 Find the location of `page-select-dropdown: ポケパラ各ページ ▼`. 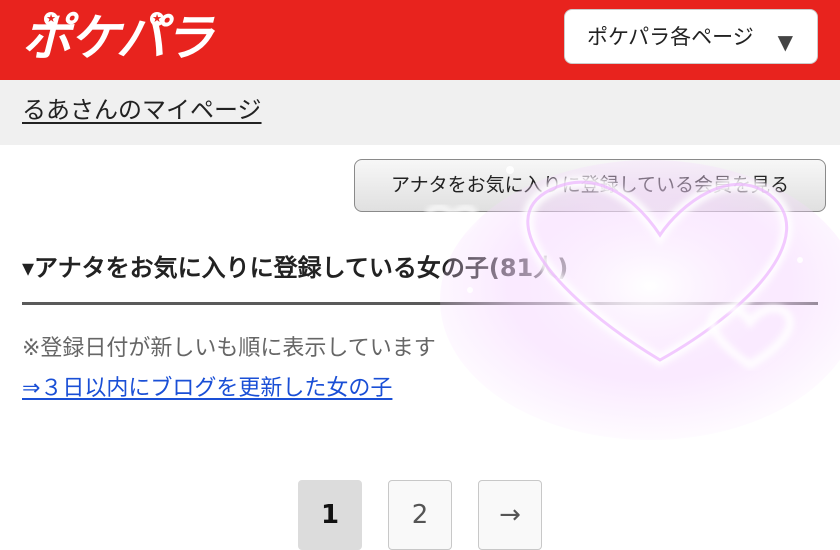

page-select-dropdown: ポケパラ各ページ ▼ is located at coordinates (691, 36).